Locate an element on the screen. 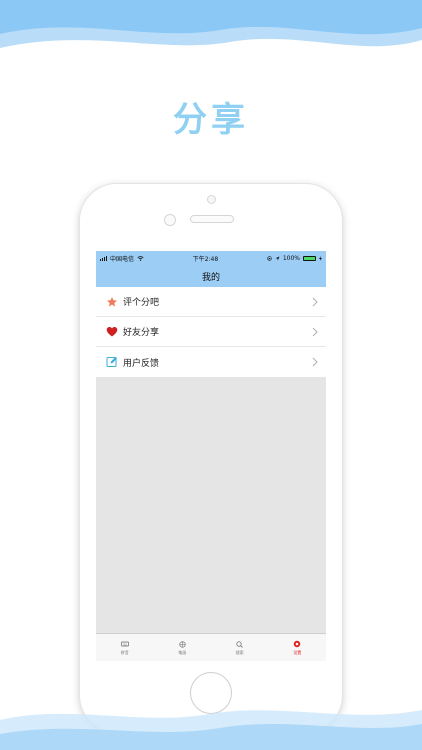 This screenshot has height=750, width=422. star-icon is located at coordinates (112, 302).